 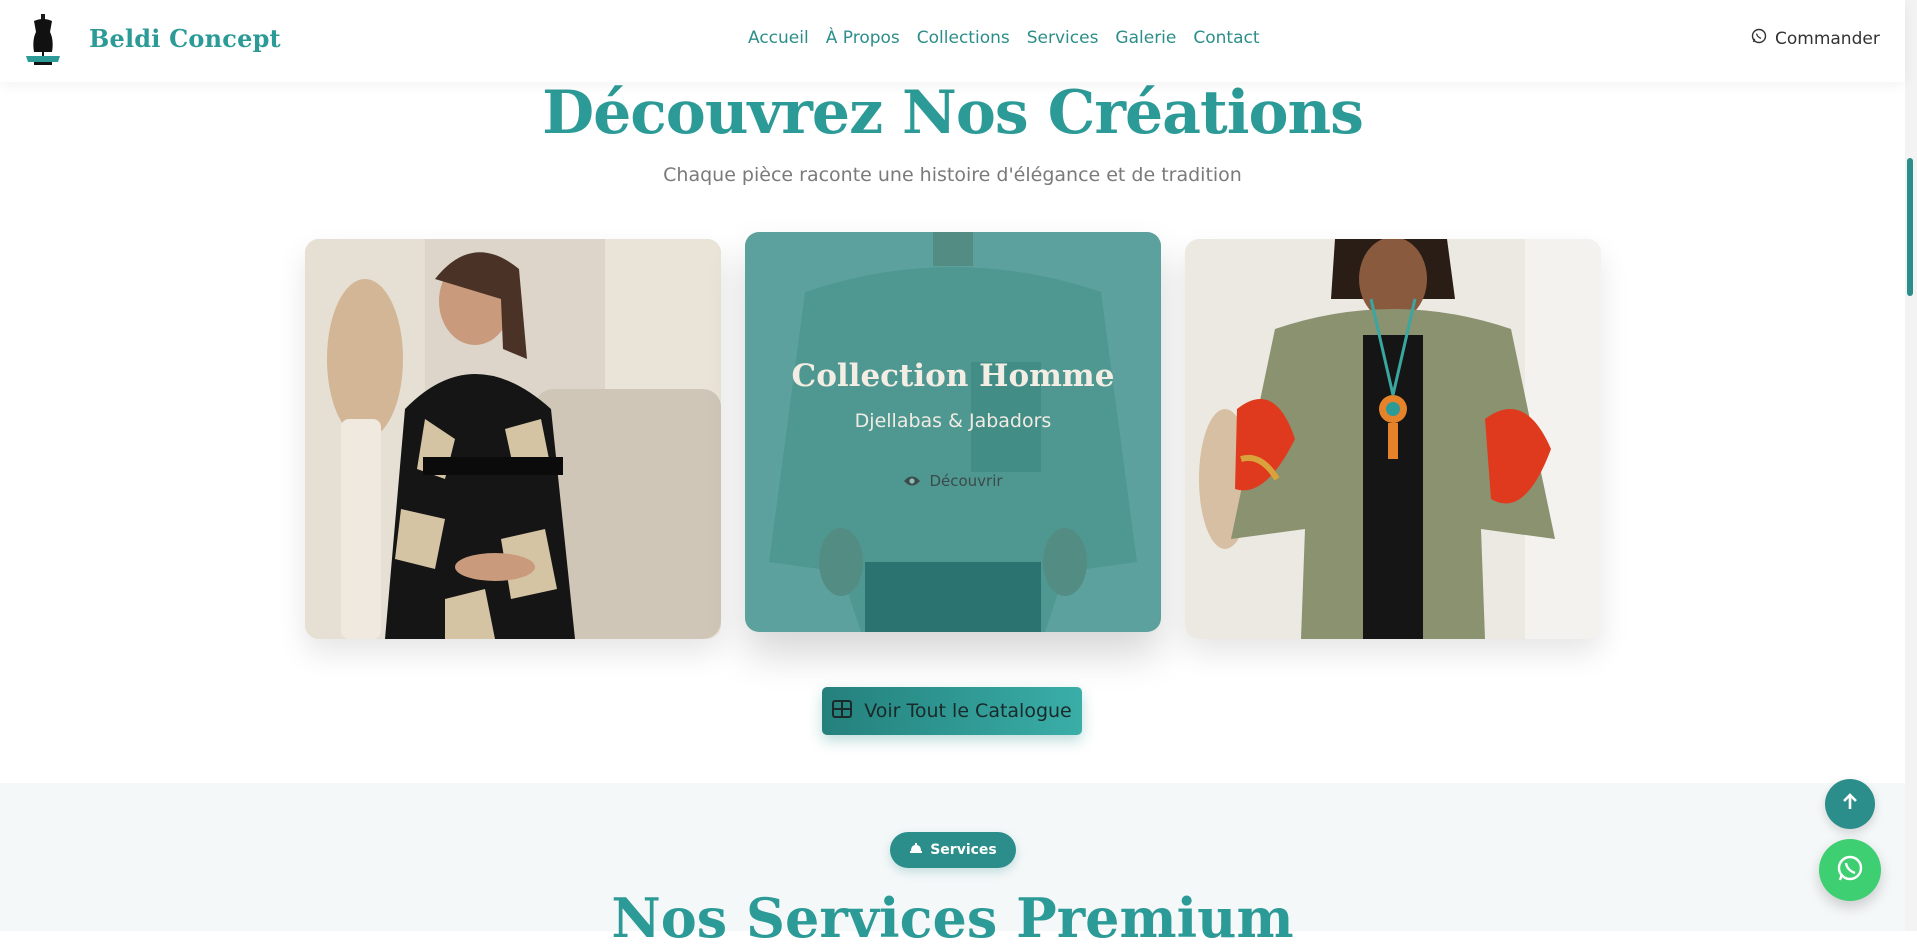 I want to click on arrow-up-icon, so click(x=1850, y=804).